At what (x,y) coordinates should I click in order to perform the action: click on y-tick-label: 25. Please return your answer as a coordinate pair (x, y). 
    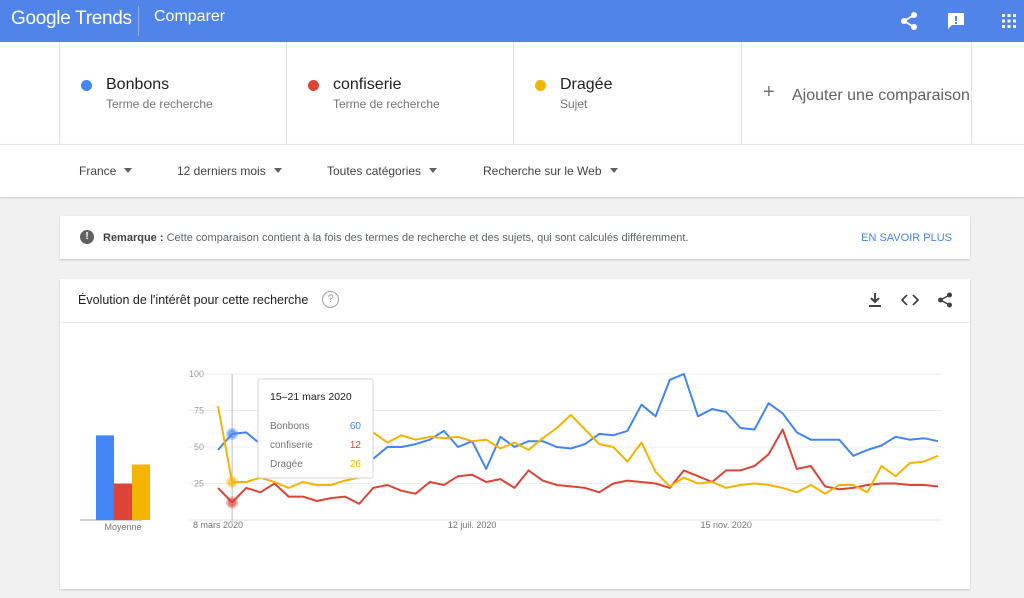
    Looking at the image, I should click on (199, 484).